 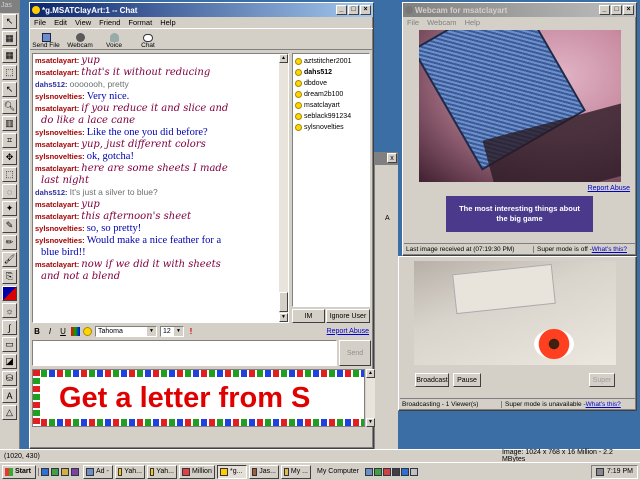 What do you see at coordinates (9, 378) in the screenshot?
I see `paint-bucket-icon: ⛁` at bounding box center [9, 378].